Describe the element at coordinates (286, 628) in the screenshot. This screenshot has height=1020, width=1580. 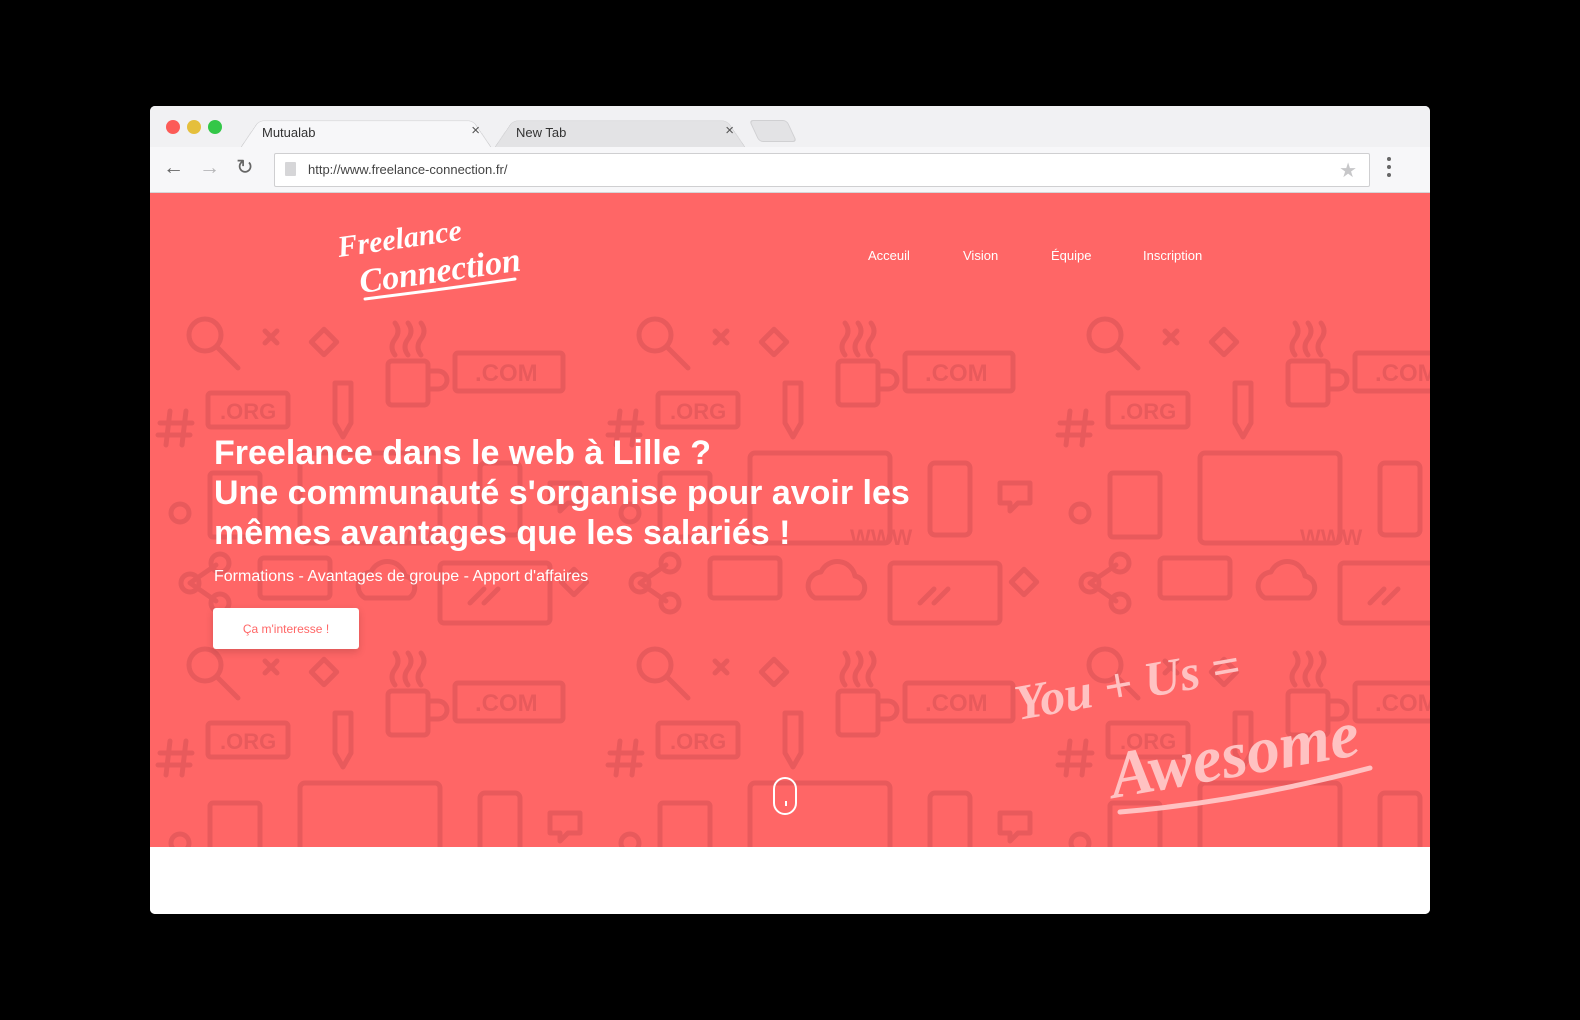
I see `interested-button: Ça m'interesse !` at that location.